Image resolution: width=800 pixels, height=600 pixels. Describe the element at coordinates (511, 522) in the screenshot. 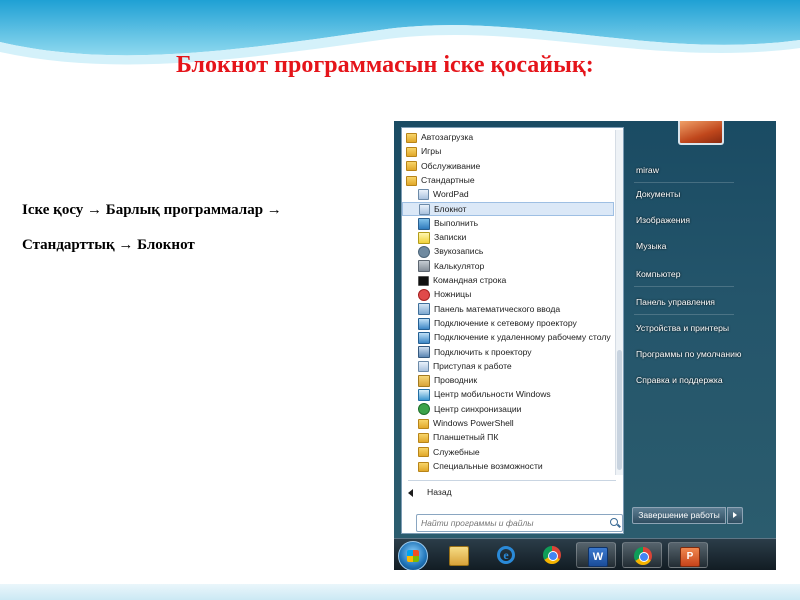

I see `search-input` at that location.